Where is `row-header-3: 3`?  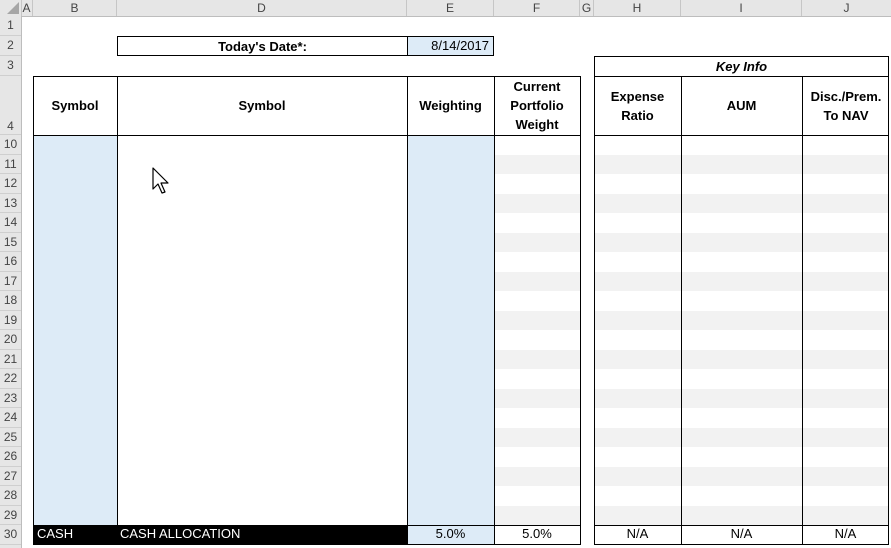
row-header-3: 3 is located at coordinates (10, 66).